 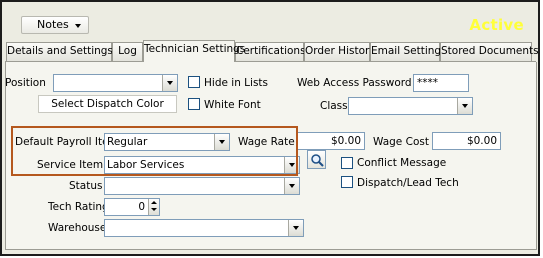 I want to click on warehouse-select, so click(x=204, y=228).